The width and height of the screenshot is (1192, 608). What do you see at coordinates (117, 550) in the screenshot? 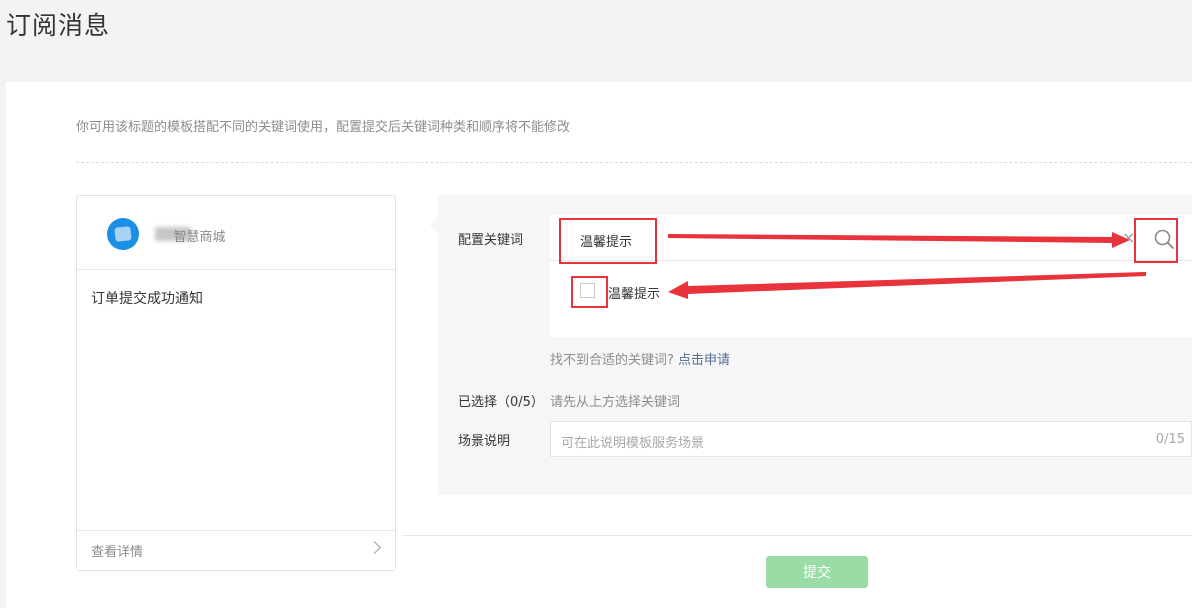
I see `view-details-link: 查看详情` at bounding box center [117, 550].